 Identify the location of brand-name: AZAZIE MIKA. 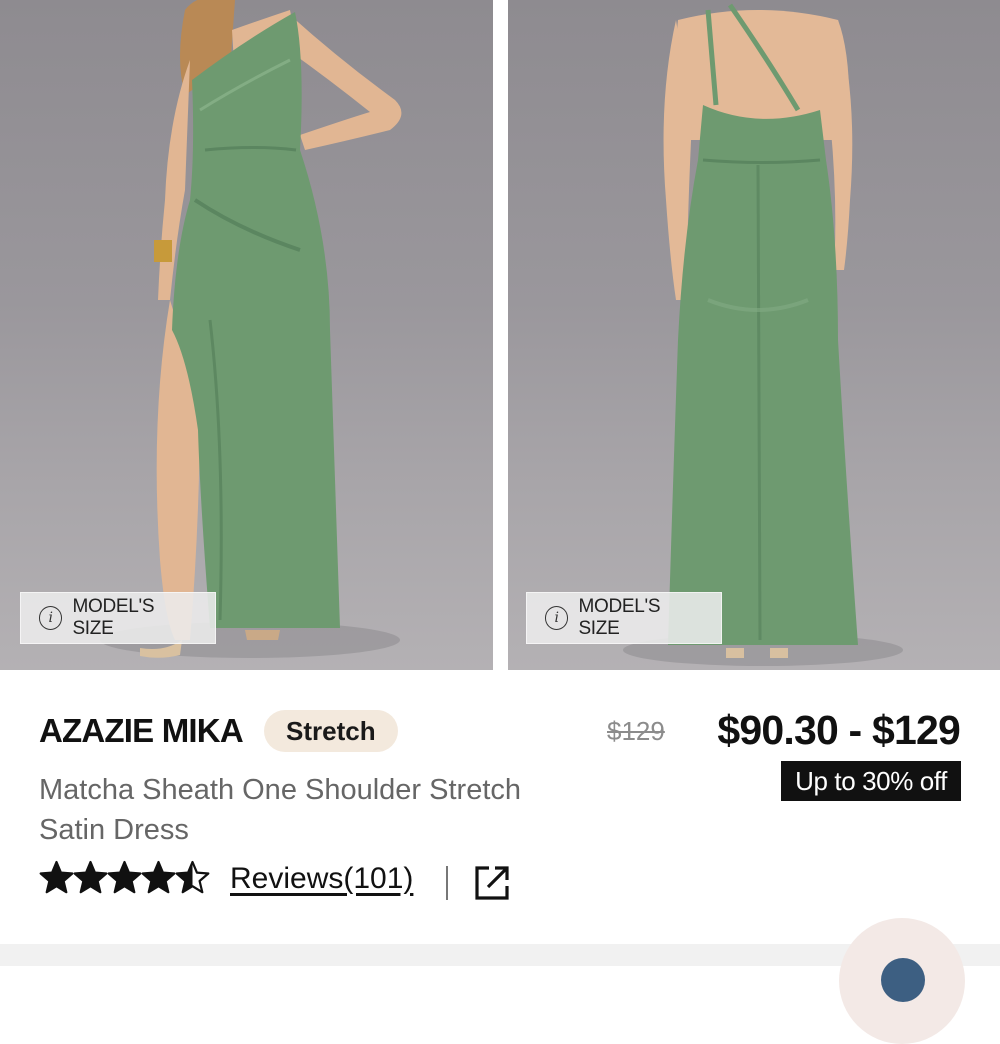
(141, 730).